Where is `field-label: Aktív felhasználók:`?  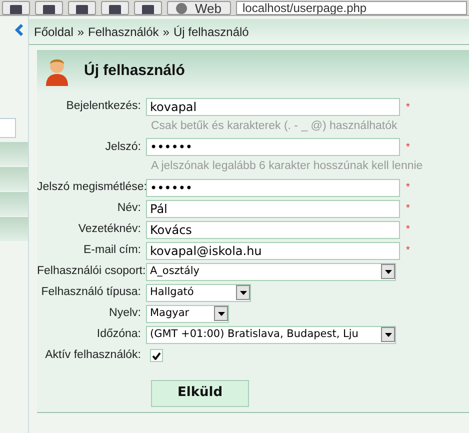
field-label: Aktív felhasználók: is located at coordinates (93, 355).